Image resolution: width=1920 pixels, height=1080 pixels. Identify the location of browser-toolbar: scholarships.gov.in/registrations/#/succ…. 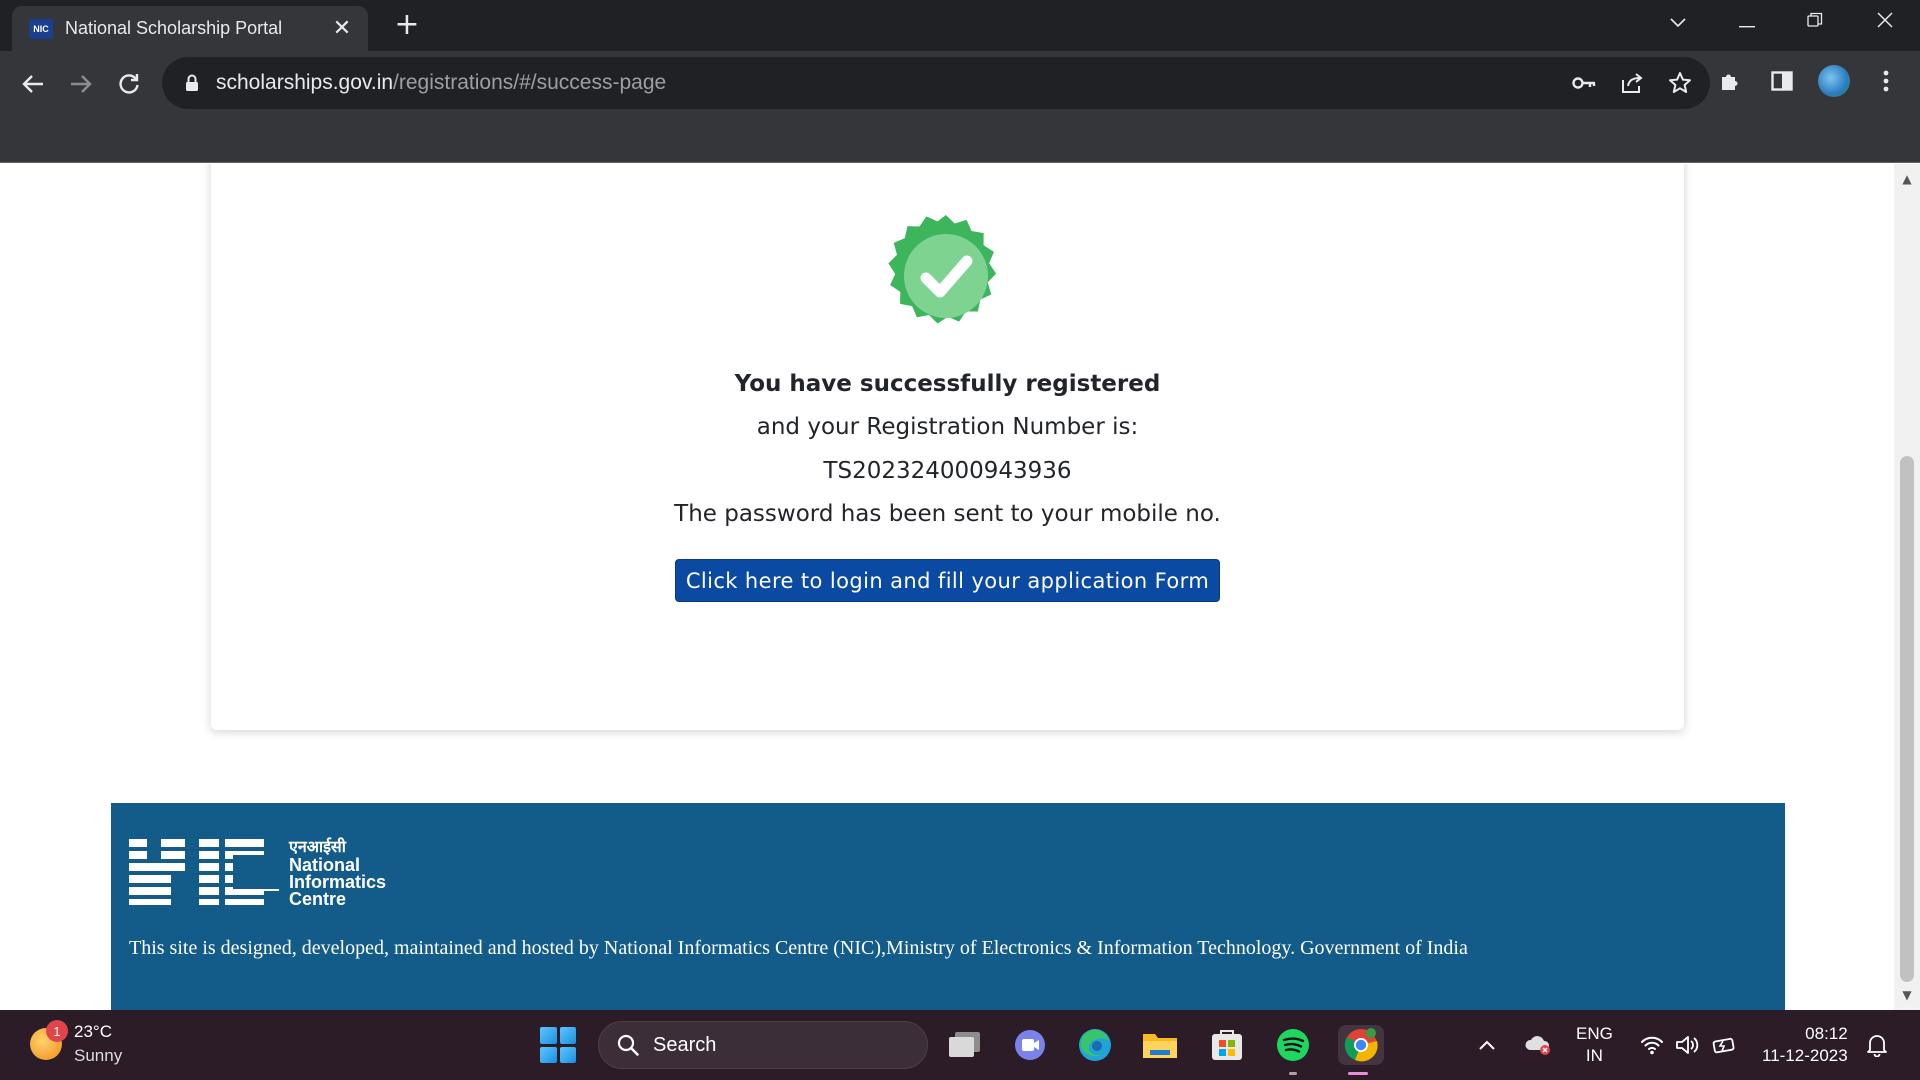
(960, 107).